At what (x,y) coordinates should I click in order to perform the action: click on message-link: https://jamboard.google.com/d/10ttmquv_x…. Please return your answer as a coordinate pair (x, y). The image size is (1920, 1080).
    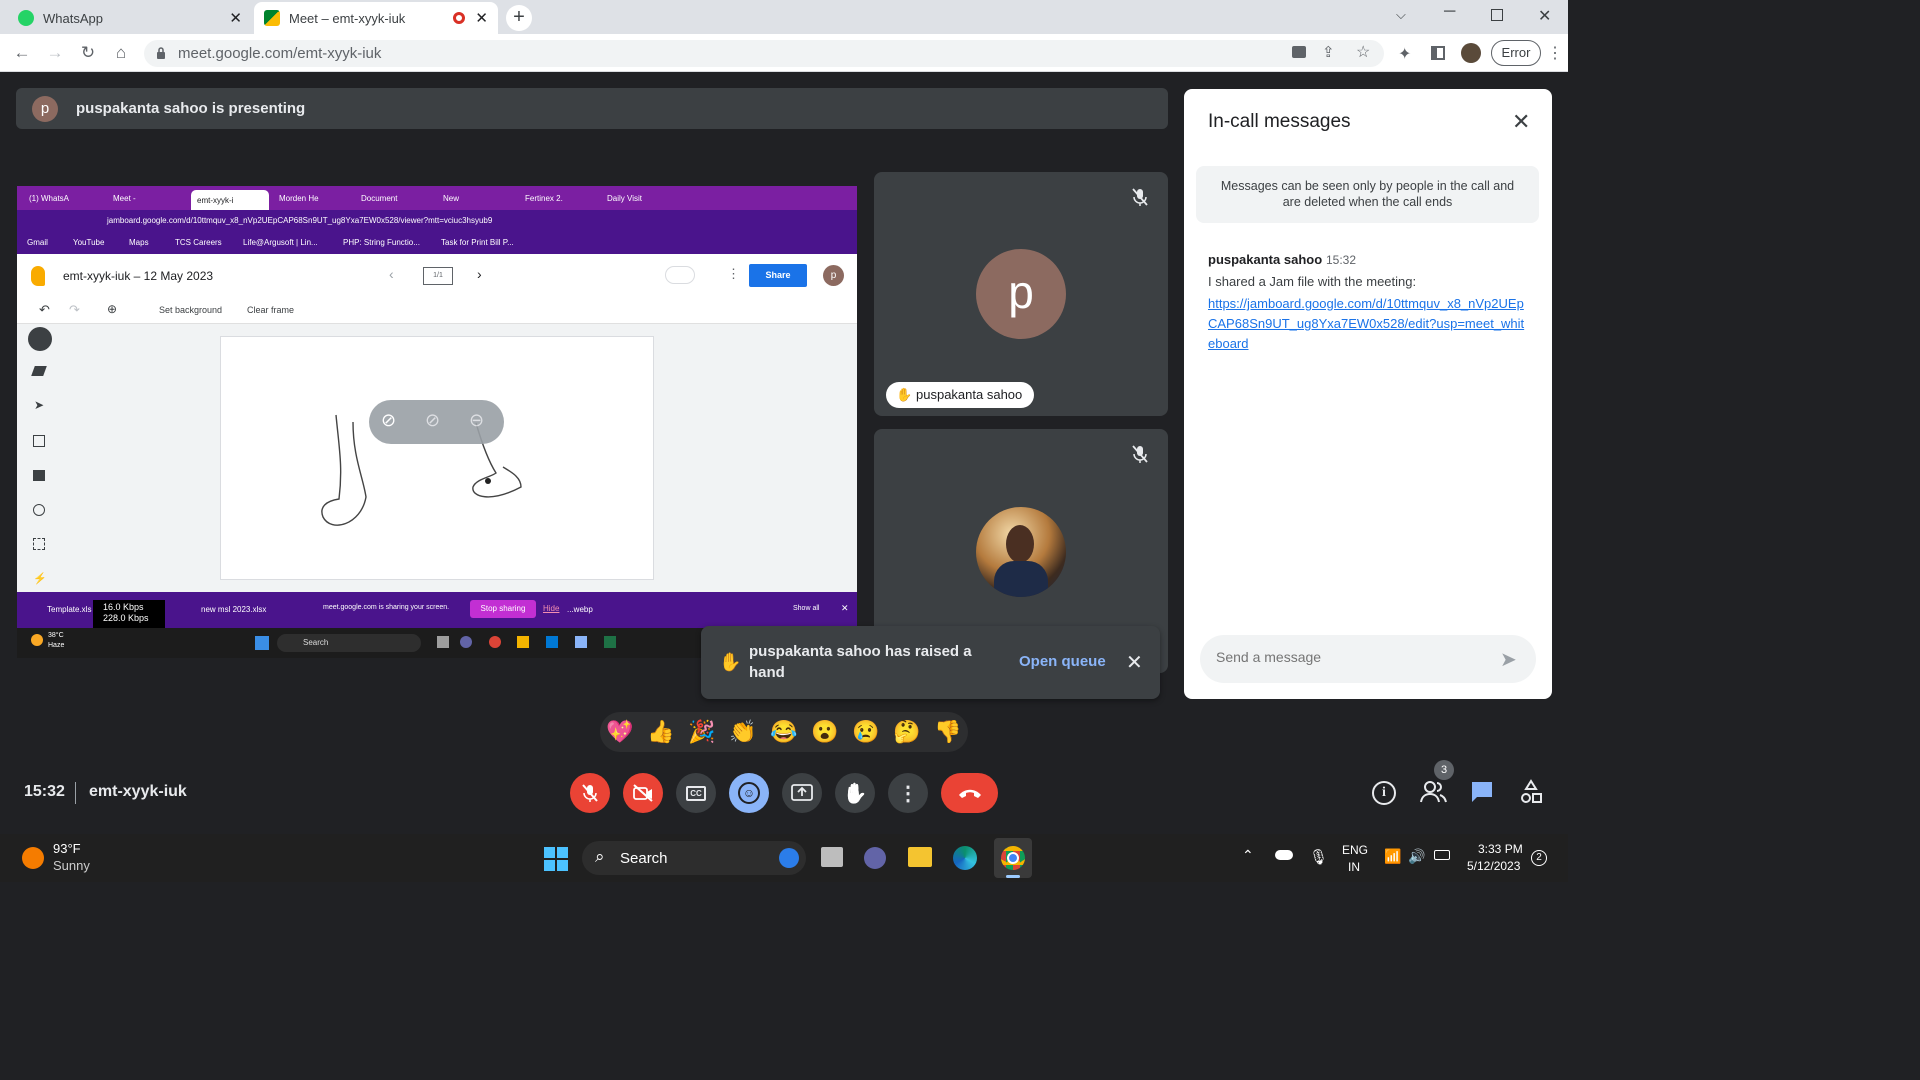
    Looking at the image, I should click on (1367, 324).